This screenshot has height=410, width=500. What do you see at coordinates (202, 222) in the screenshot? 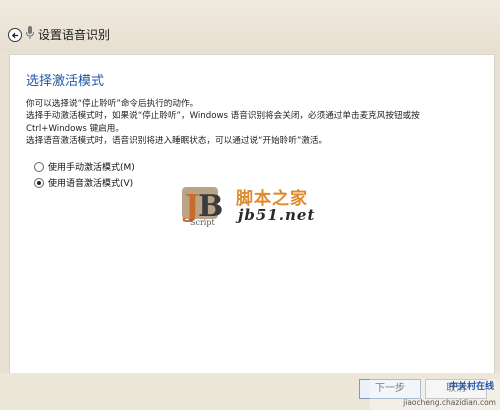
I see `watermark-script: Script` at bounding box center [202, 222].